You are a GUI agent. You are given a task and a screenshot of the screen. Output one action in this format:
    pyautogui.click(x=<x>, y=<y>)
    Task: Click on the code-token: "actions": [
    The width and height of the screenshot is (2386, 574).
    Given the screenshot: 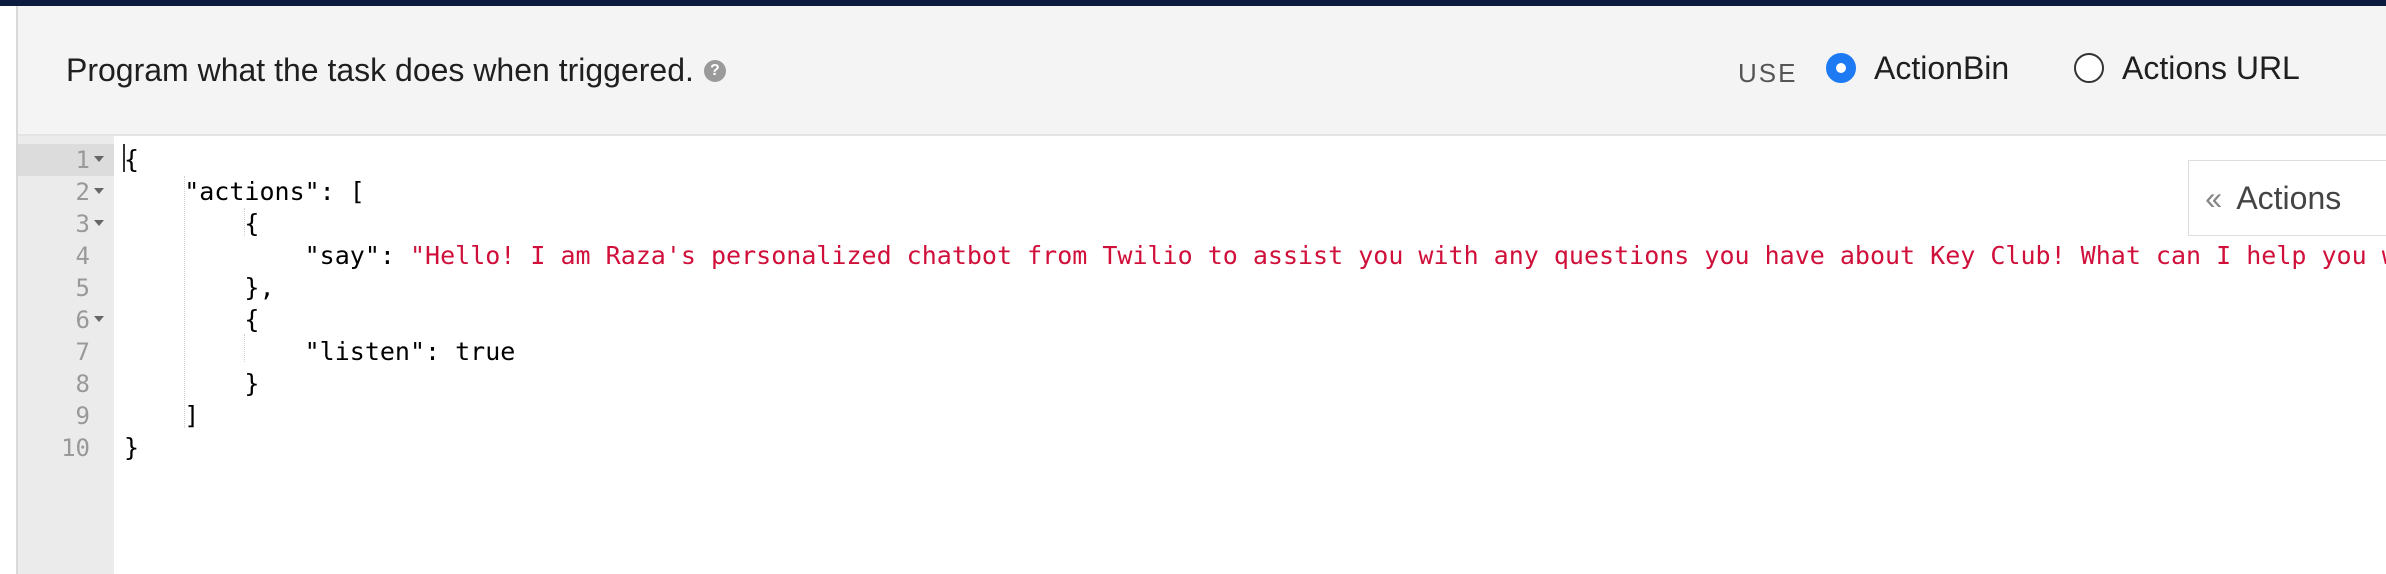 What is the action you would take?
    pyautogui.click(x=244, y=191)
    